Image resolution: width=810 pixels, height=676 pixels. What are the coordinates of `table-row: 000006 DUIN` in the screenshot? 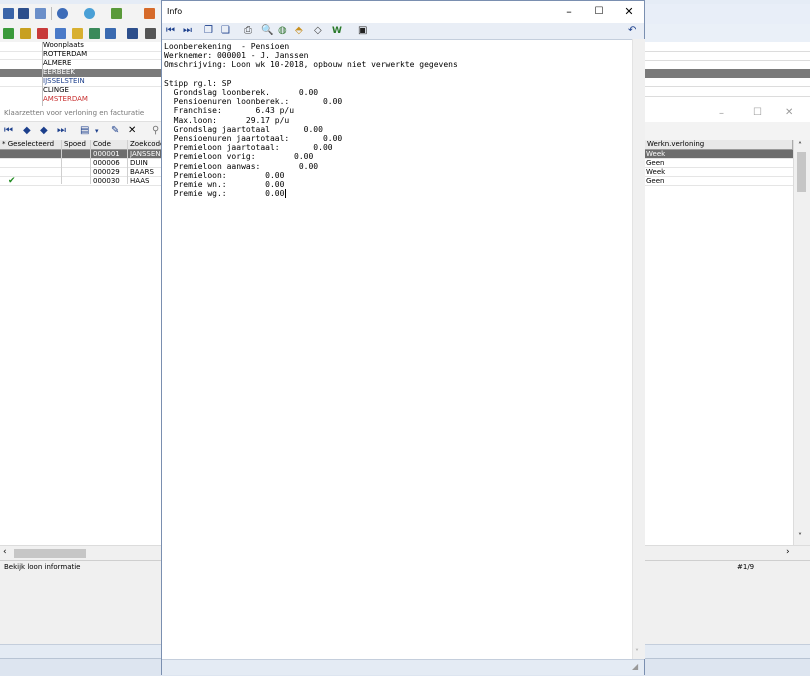 It's located at (81, 163).